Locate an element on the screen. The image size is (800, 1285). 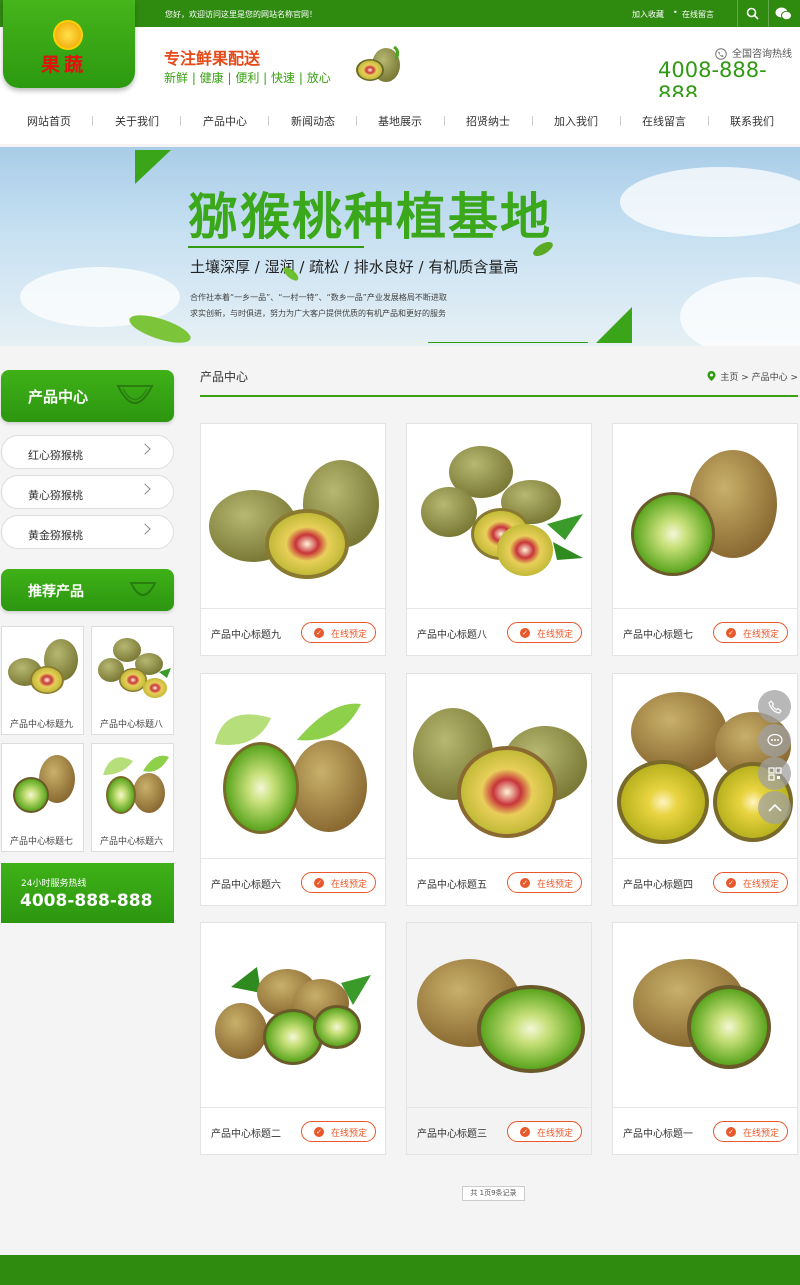
qrcode-icon is located at coordinates (774, 773).